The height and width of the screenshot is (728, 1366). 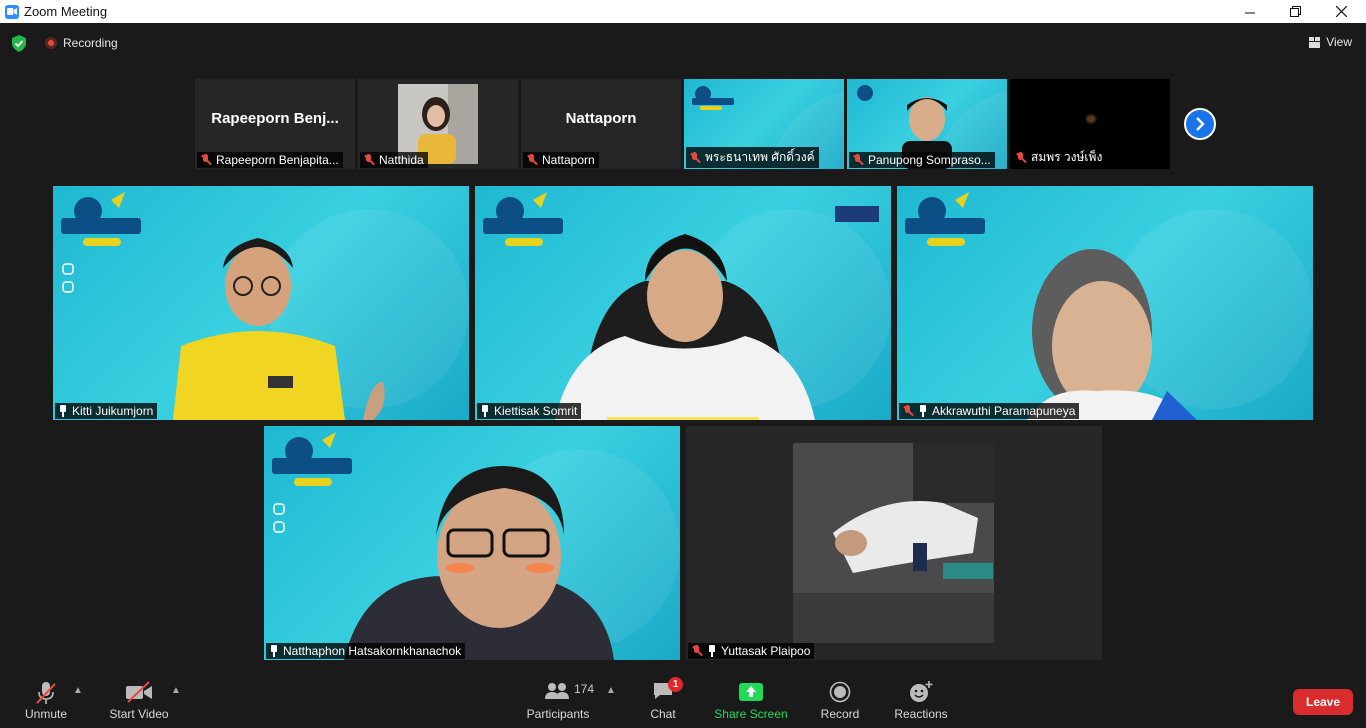 I want to click on next-page-button, so click(x=1200, y=124).